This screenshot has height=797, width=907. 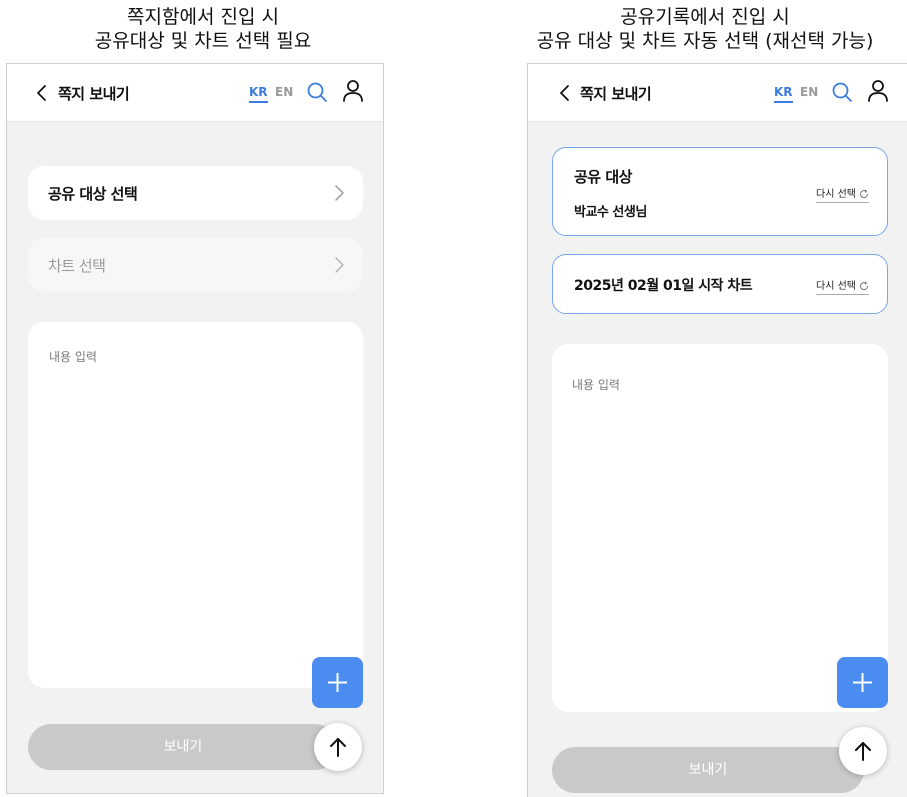 I want to click on caption-right: 공유기록에서 진입 시 공유 대상 및 차트 자동 선택 (재선택 가능), so click(x=705, y=29).